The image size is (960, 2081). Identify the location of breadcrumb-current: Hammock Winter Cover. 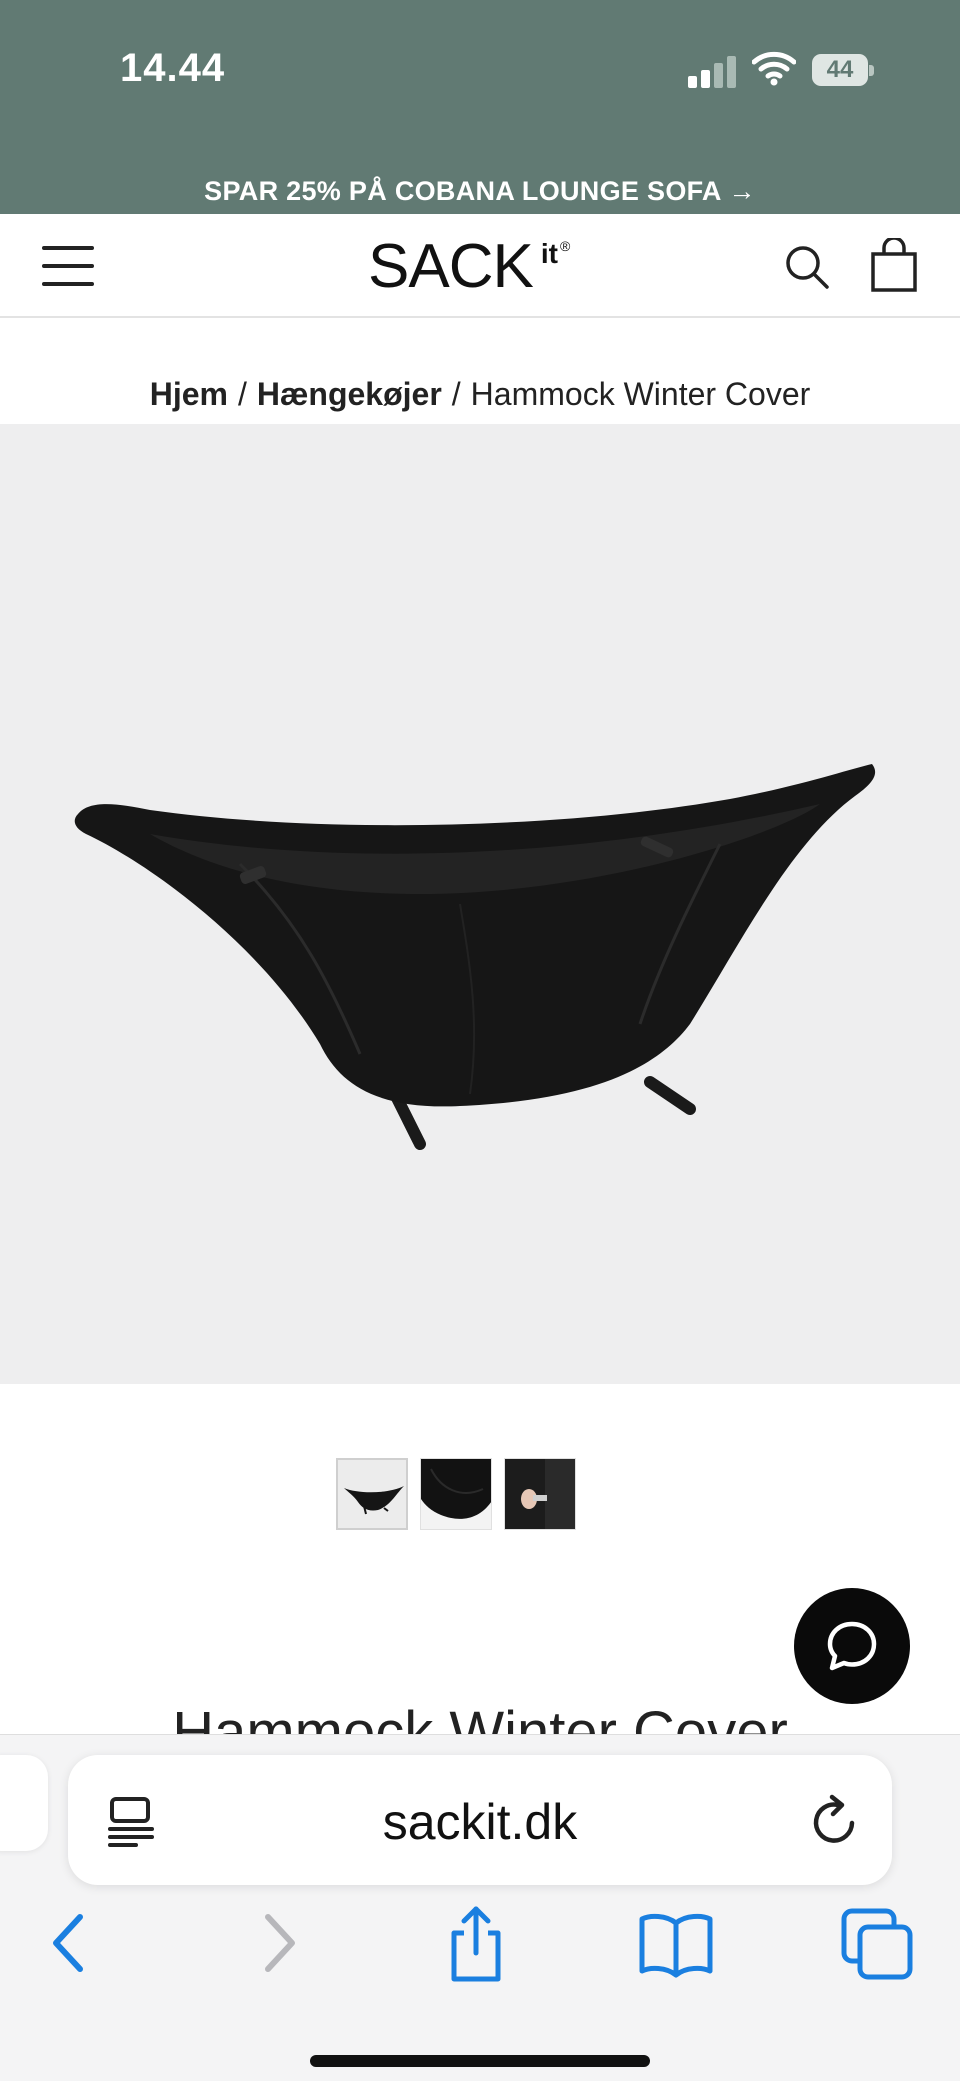
(640, 394).